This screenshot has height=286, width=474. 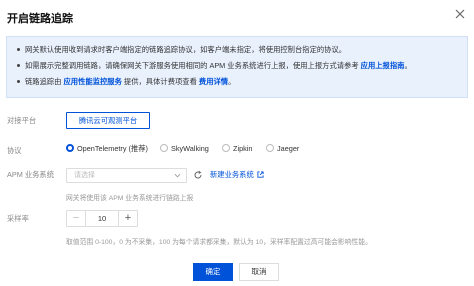 What do you see at coordinates (282, 150) in the screenshot?
I see `radio-jaeger: Jaeger` at bounding box center [282, 150].